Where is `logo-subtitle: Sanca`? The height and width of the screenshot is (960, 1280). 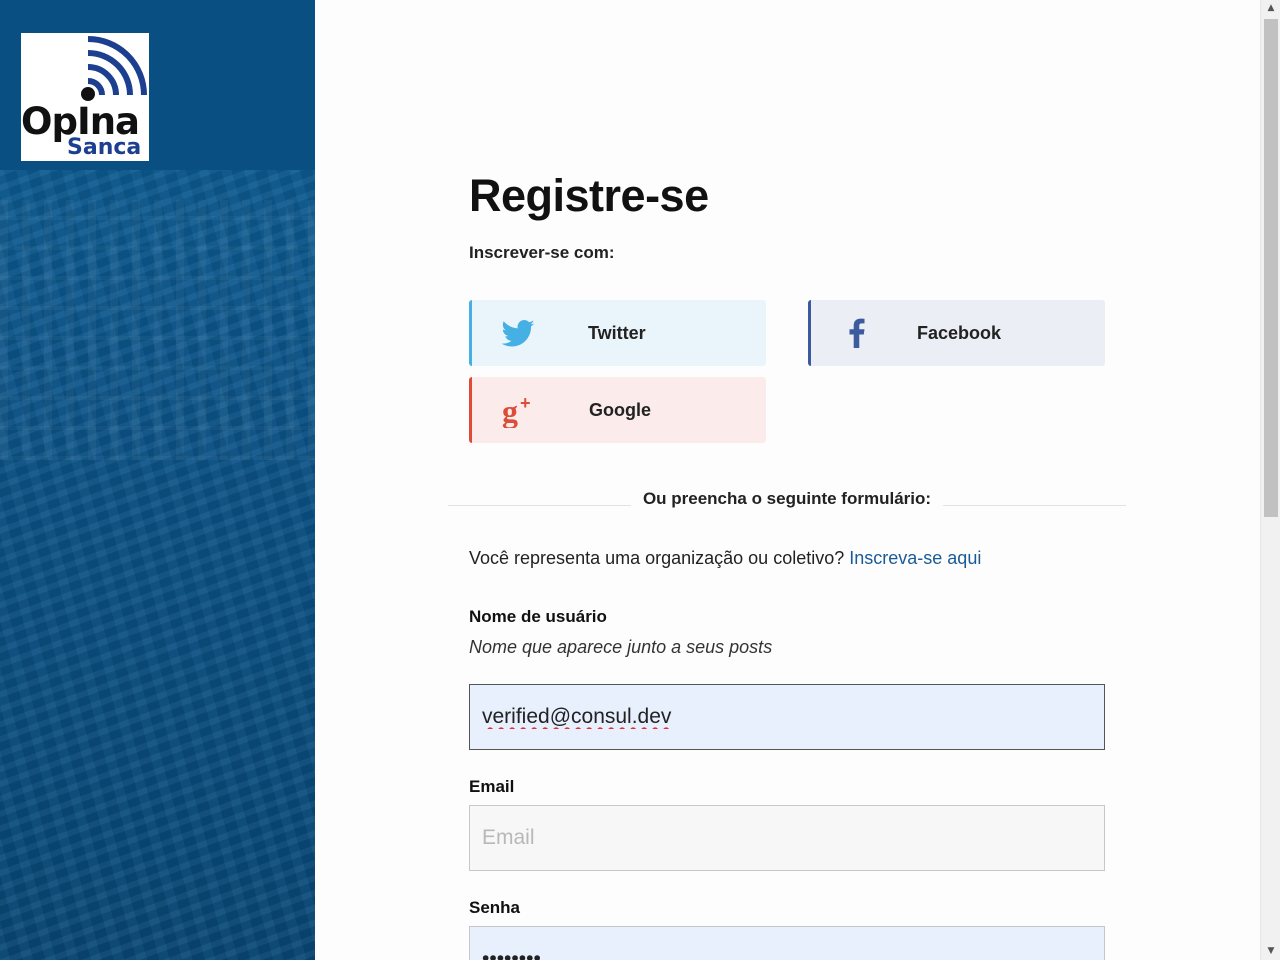
logo-subtitle: Sanca is located at coordinates (104, 147).